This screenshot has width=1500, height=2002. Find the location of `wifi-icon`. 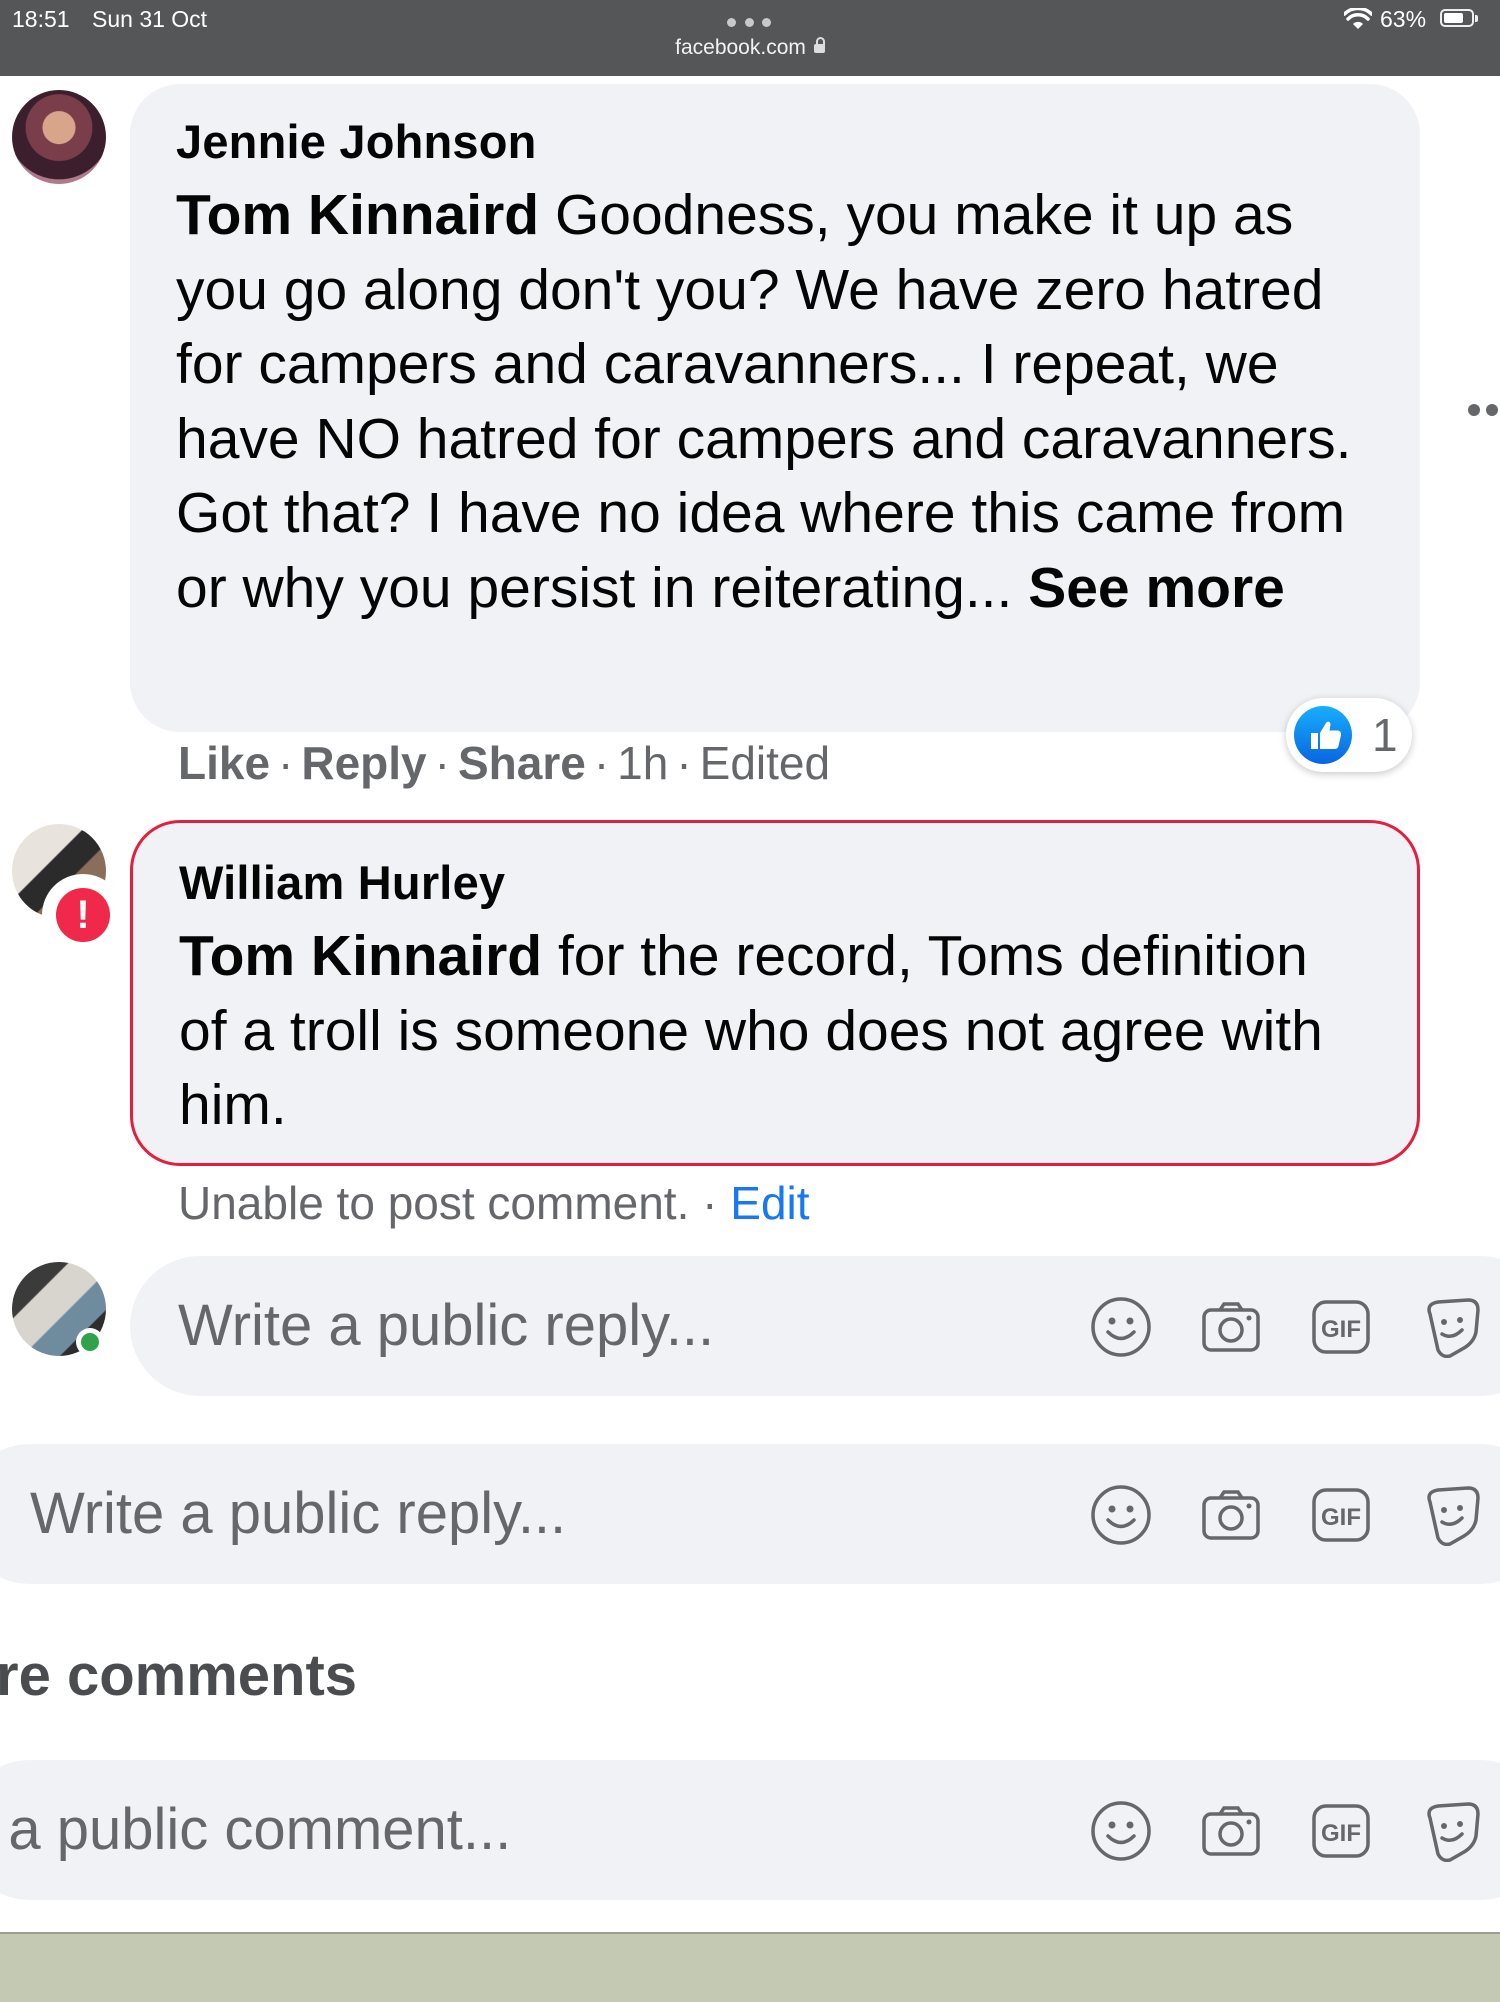

wifi-icon is located at coordinates (1358, 18).